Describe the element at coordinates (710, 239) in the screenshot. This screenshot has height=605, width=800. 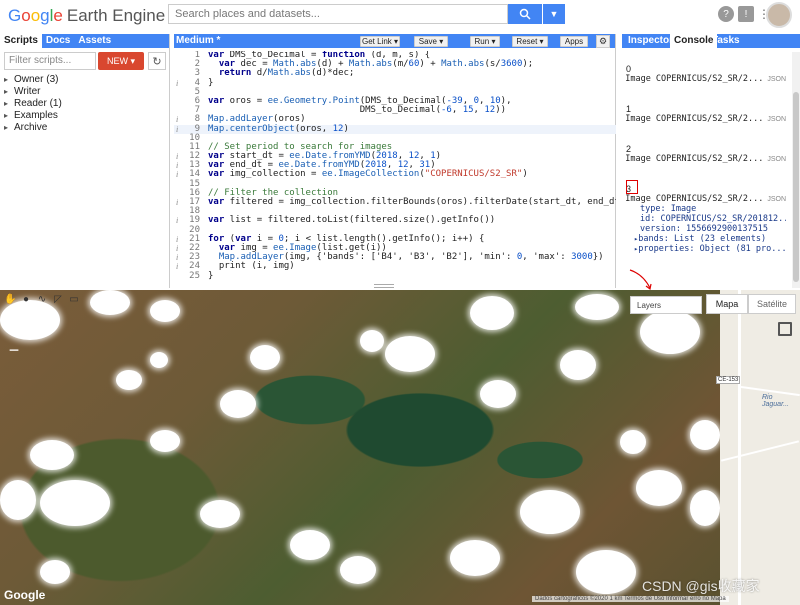
I see `prop-bands: ▸bands: List (23 elements)` at that location.